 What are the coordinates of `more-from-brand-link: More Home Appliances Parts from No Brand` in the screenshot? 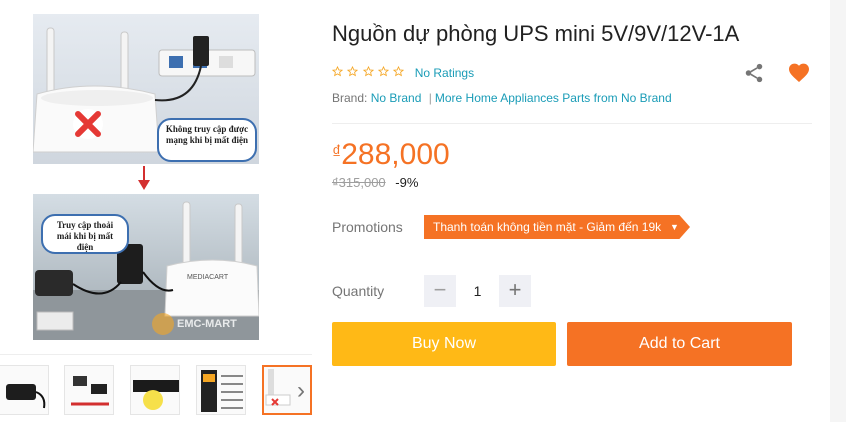 It's located at (553, 98).